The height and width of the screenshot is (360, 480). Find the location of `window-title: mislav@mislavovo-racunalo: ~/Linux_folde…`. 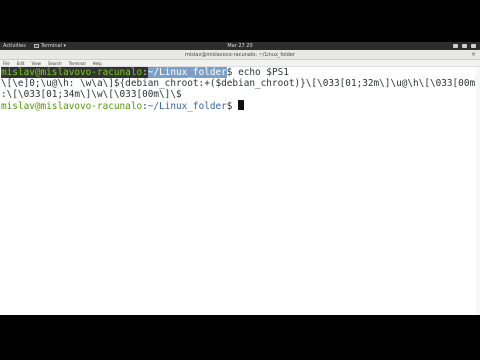

window-title: mislav@mislavovo-racunalo: ~/Linux_folde… is located at coordinates (240, 55).